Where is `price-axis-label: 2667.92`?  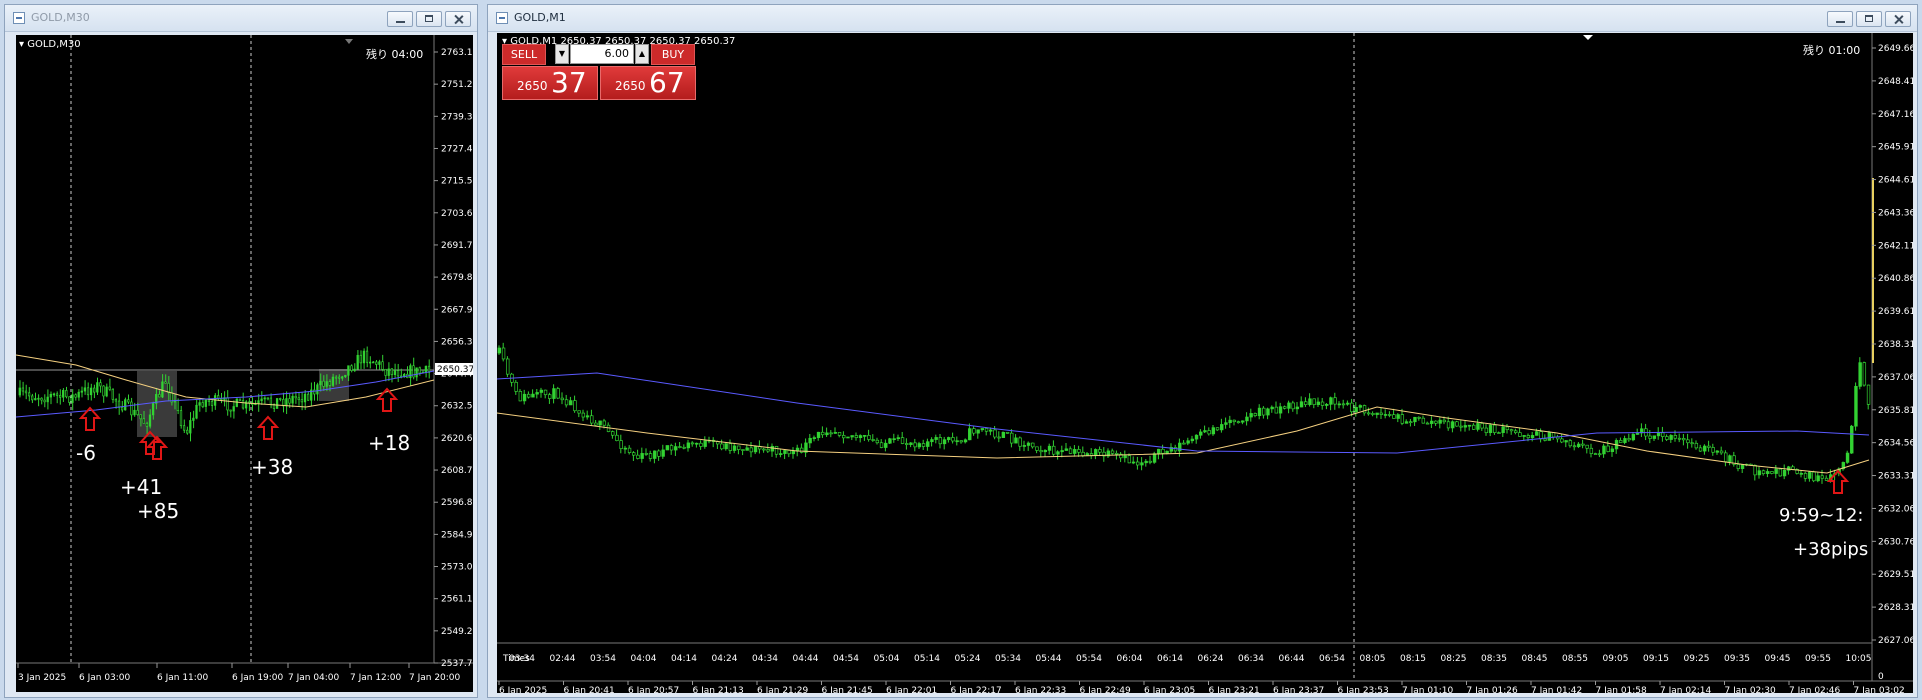 price-axis-label: 2667.92 is located at coordinates (457, 310).